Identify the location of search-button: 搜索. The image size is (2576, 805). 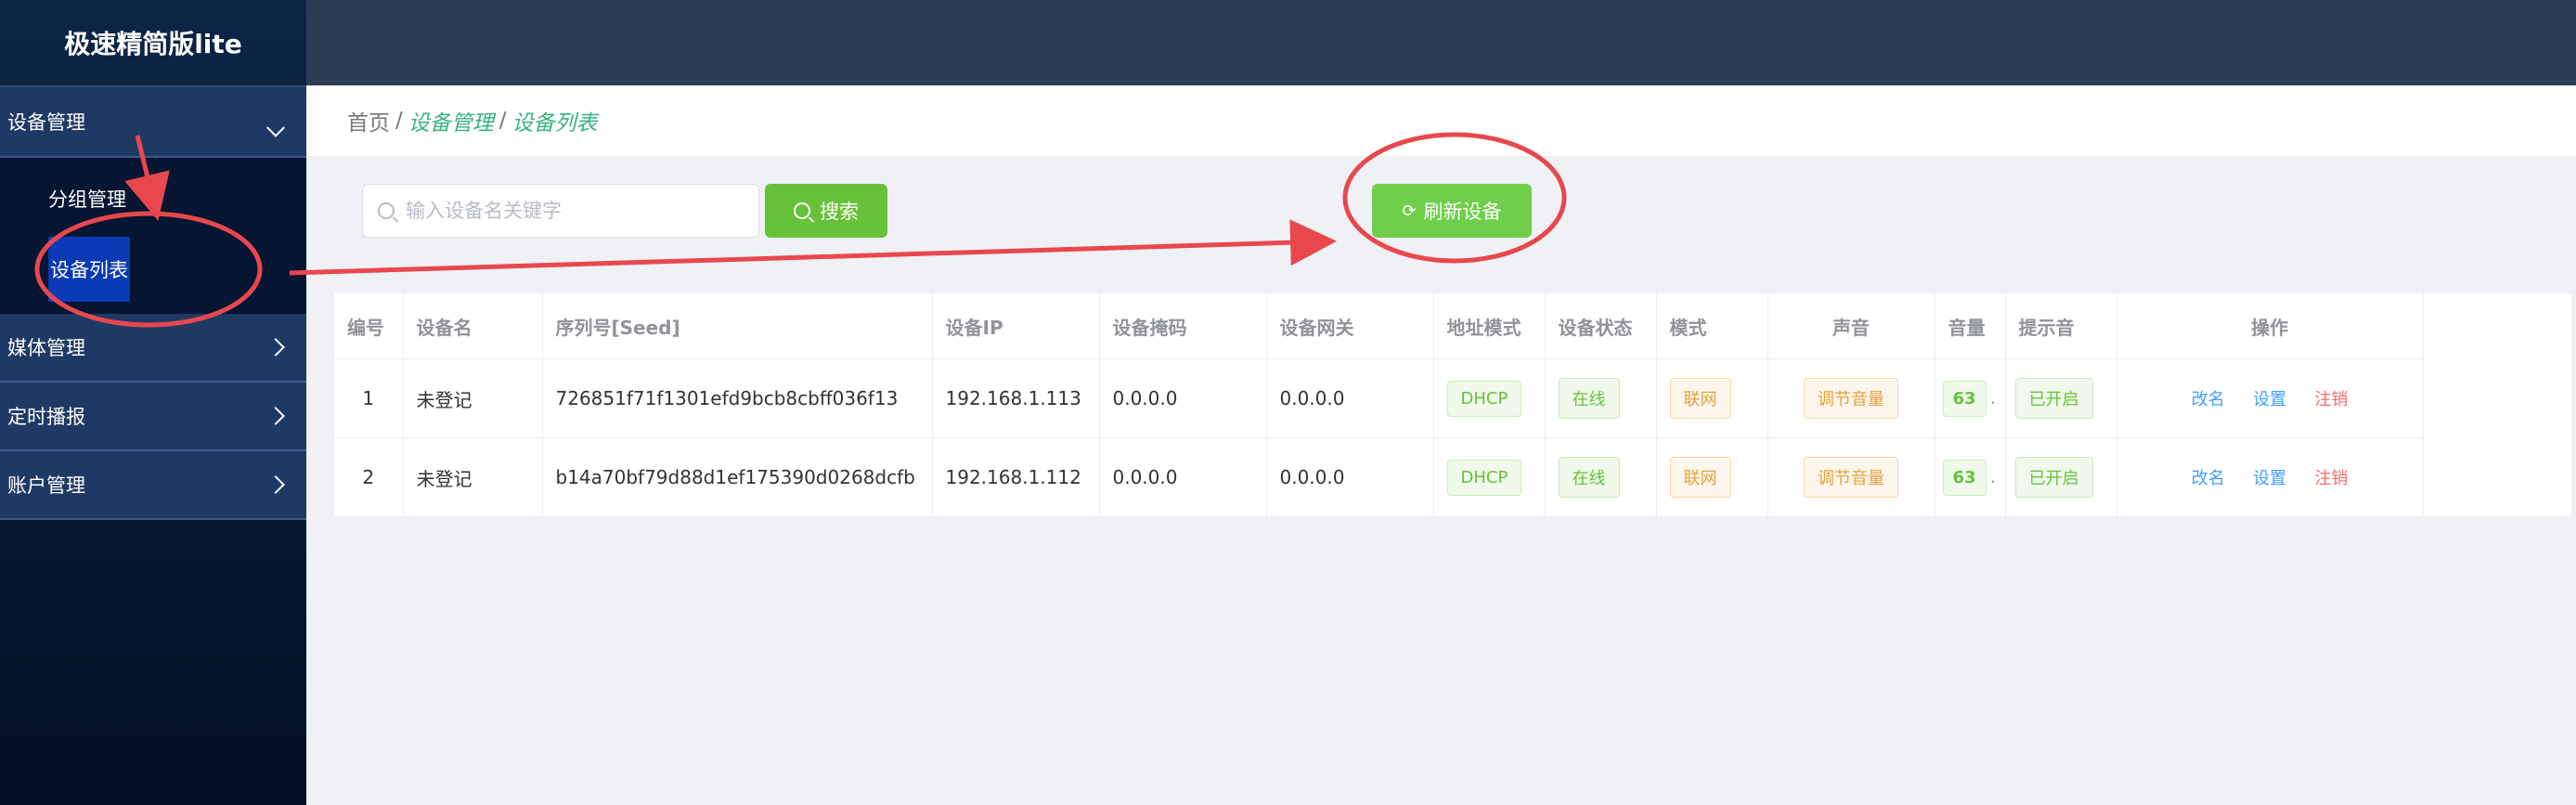
(826, 211).